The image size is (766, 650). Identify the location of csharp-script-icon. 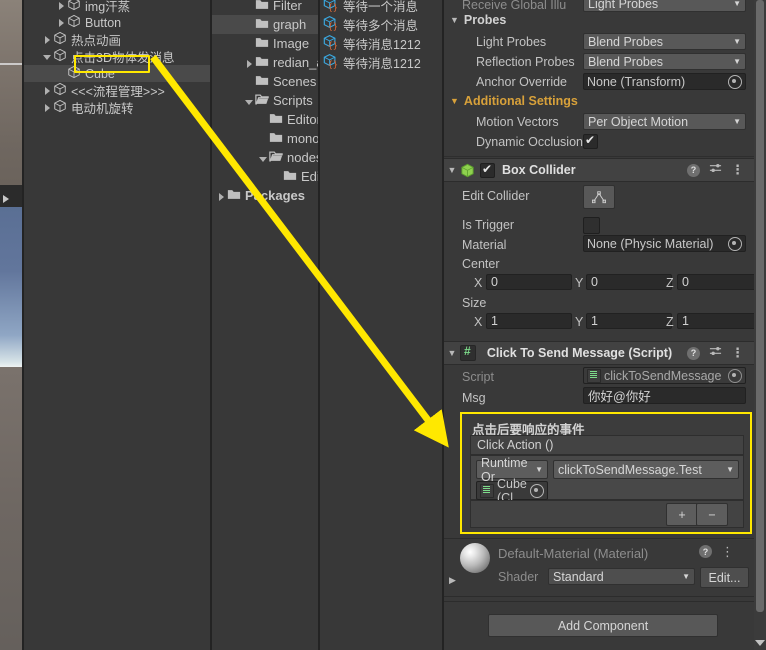
(468, 352).